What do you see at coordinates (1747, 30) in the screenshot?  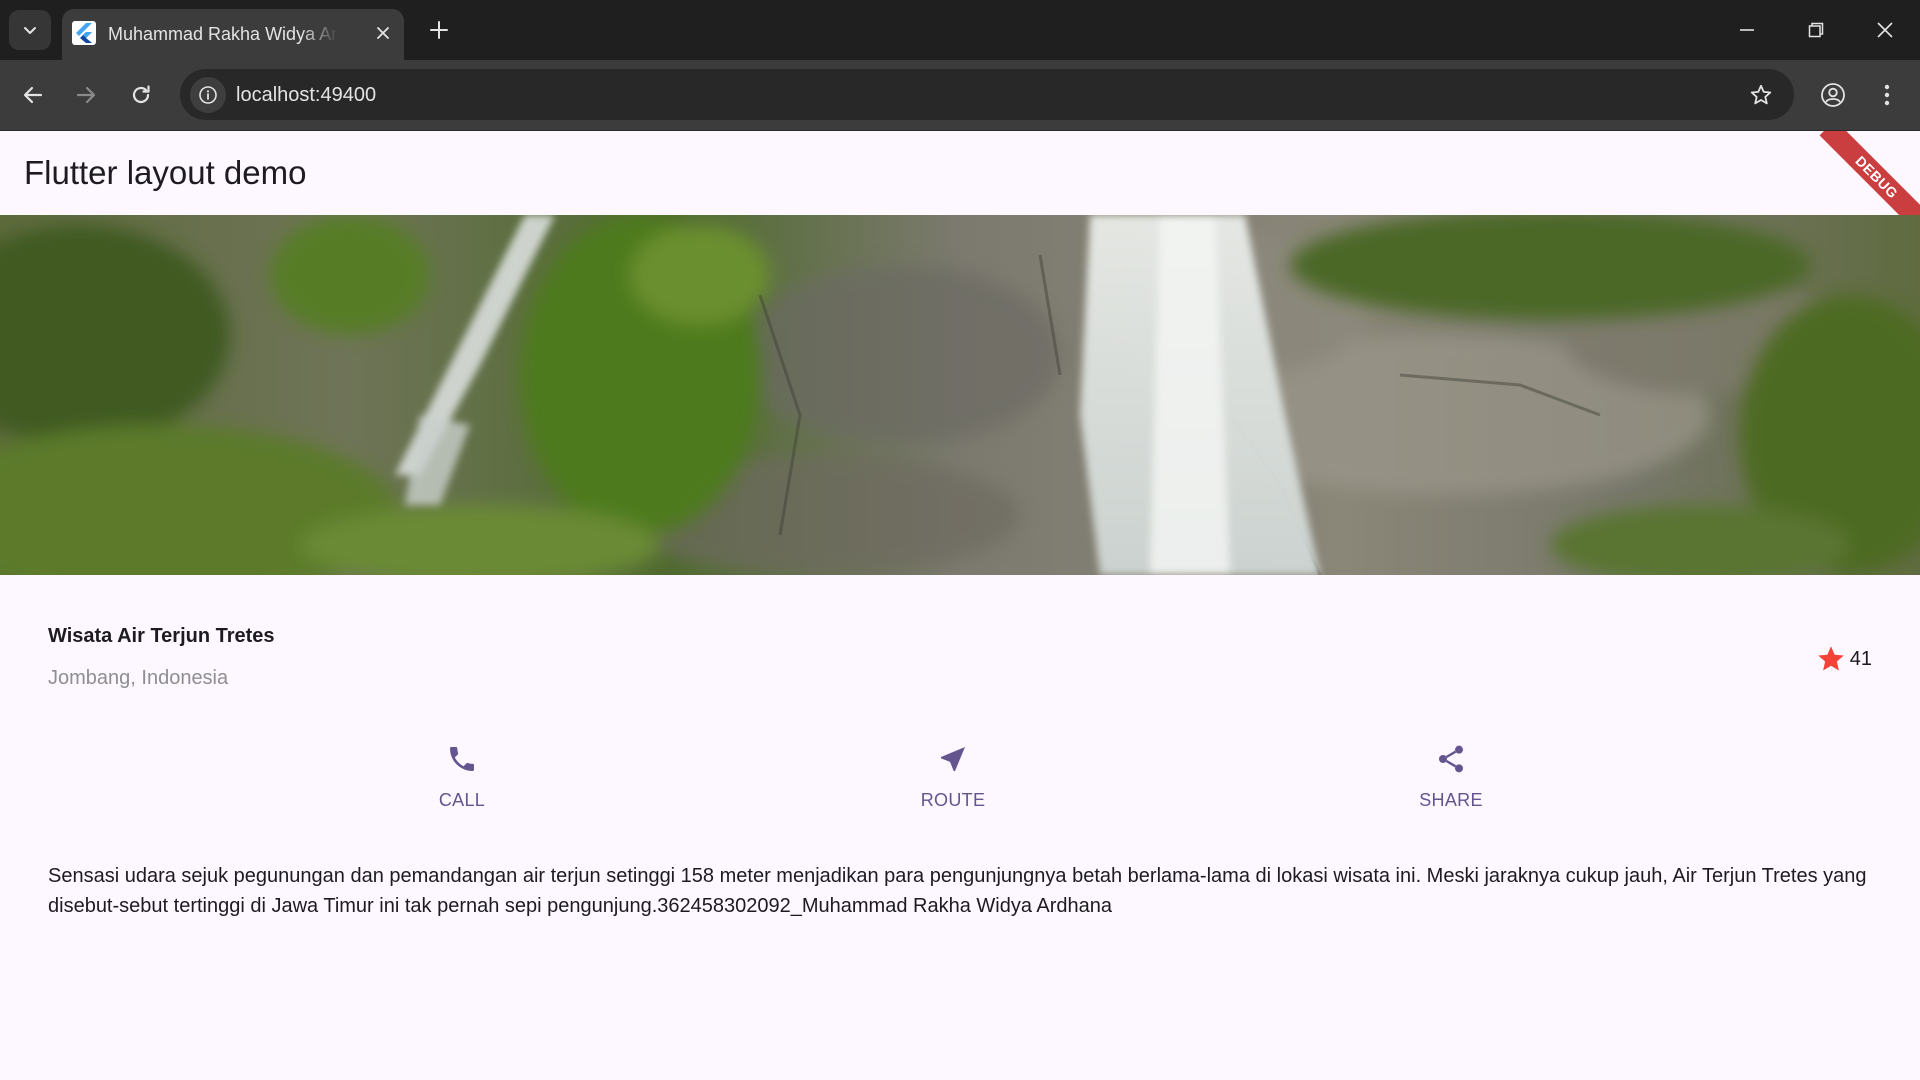 I see `minimize-icon` at bounding box center [1747, 30].